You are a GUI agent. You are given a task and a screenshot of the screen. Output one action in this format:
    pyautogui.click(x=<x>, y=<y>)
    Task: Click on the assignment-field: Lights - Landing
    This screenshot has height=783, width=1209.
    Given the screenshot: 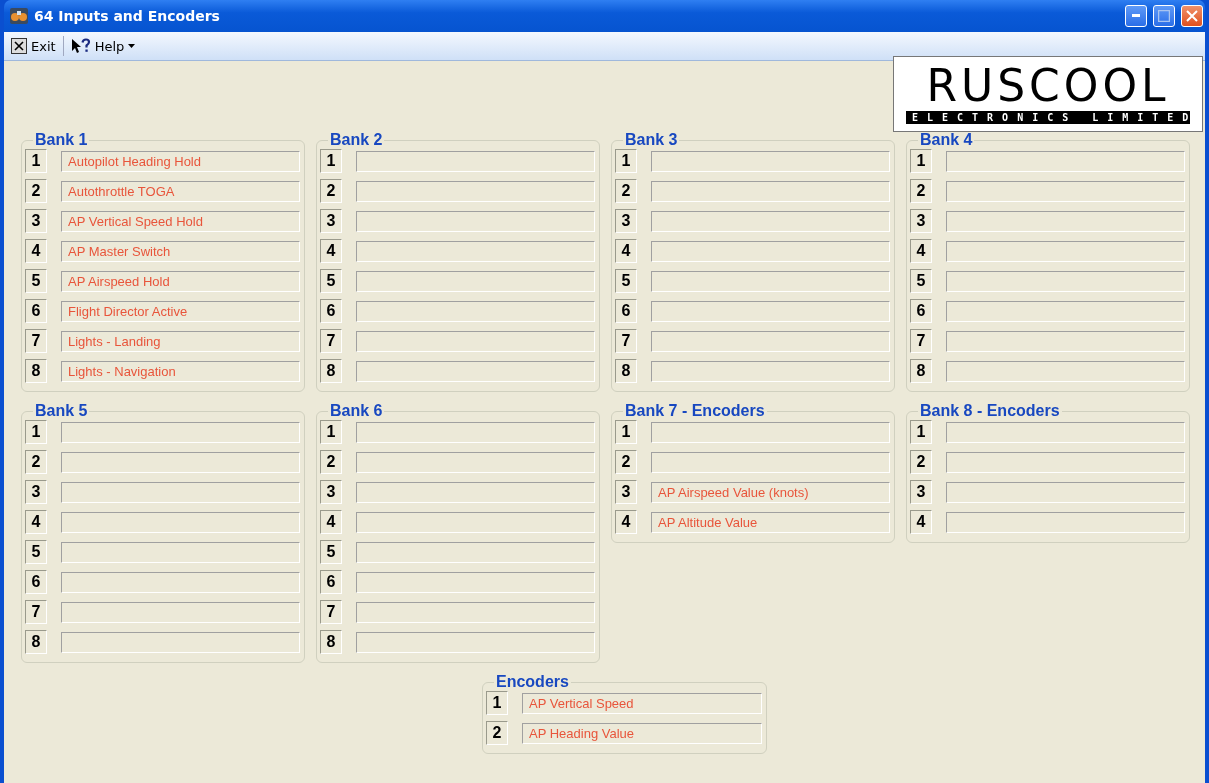 What is the action you would take?
    pyautogui.click(x=180, y=341)
    